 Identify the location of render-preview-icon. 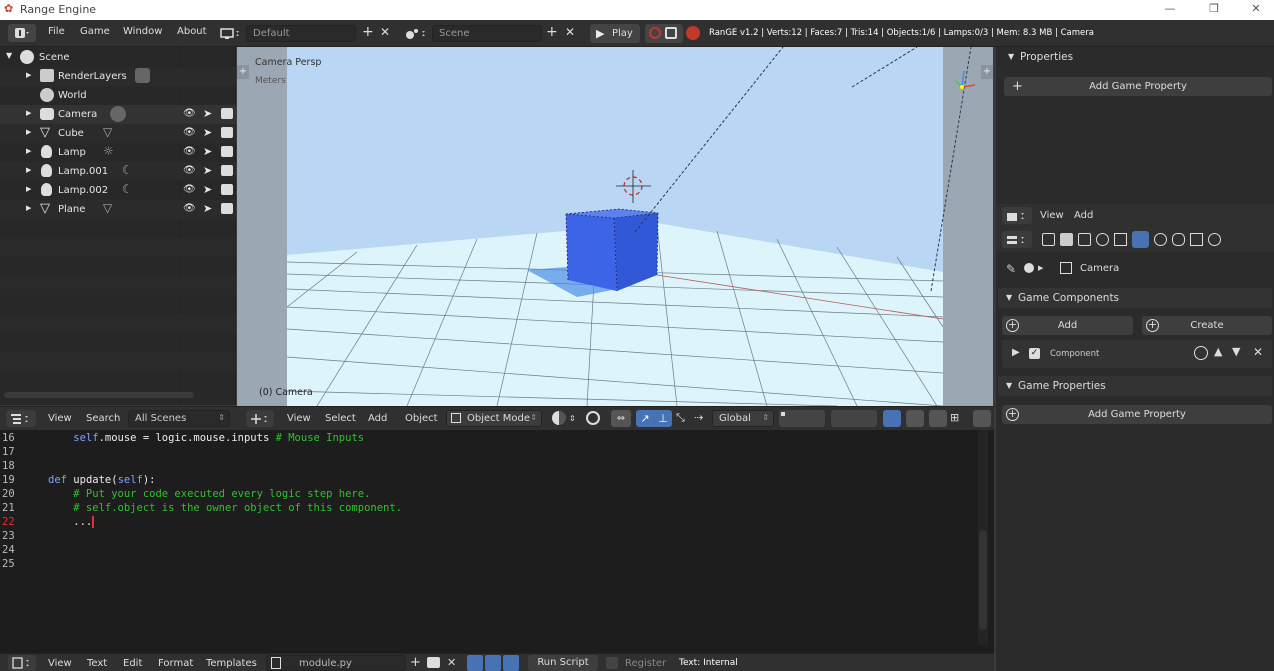
(982, 418).